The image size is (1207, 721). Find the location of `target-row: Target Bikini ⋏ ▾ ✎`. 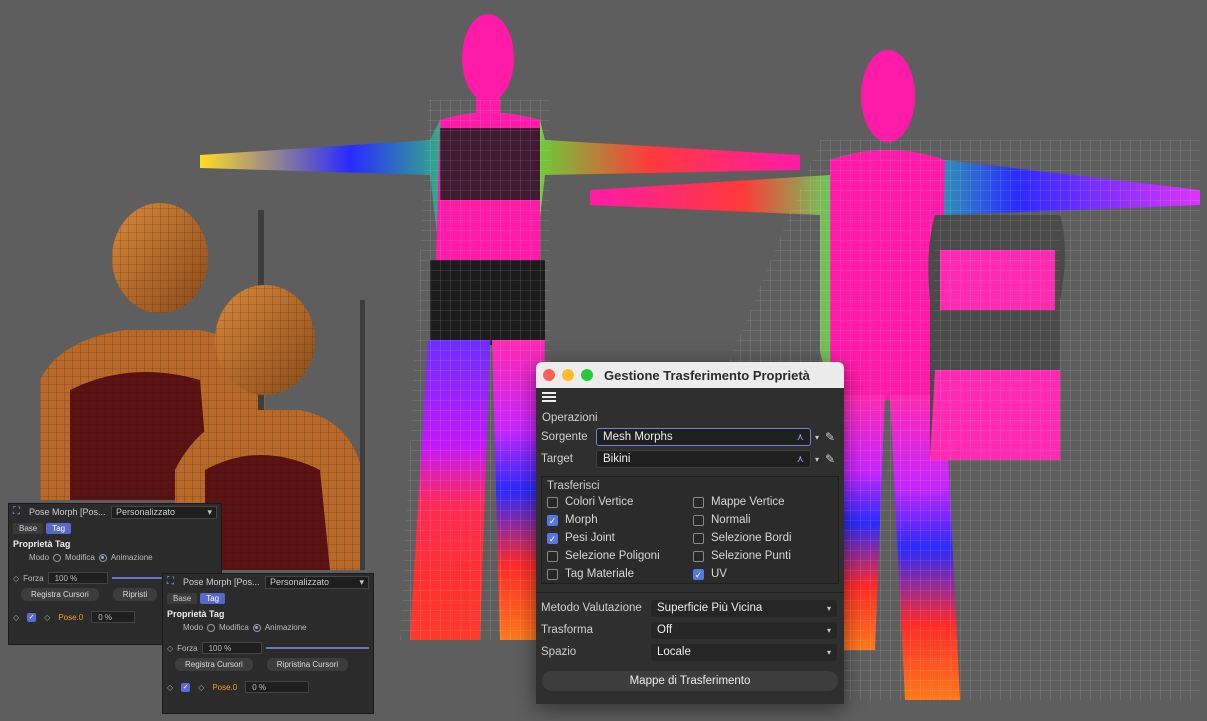

target-row: Target Bikini ⋏ ▾ ✎ is located at coordinates (690, 459).